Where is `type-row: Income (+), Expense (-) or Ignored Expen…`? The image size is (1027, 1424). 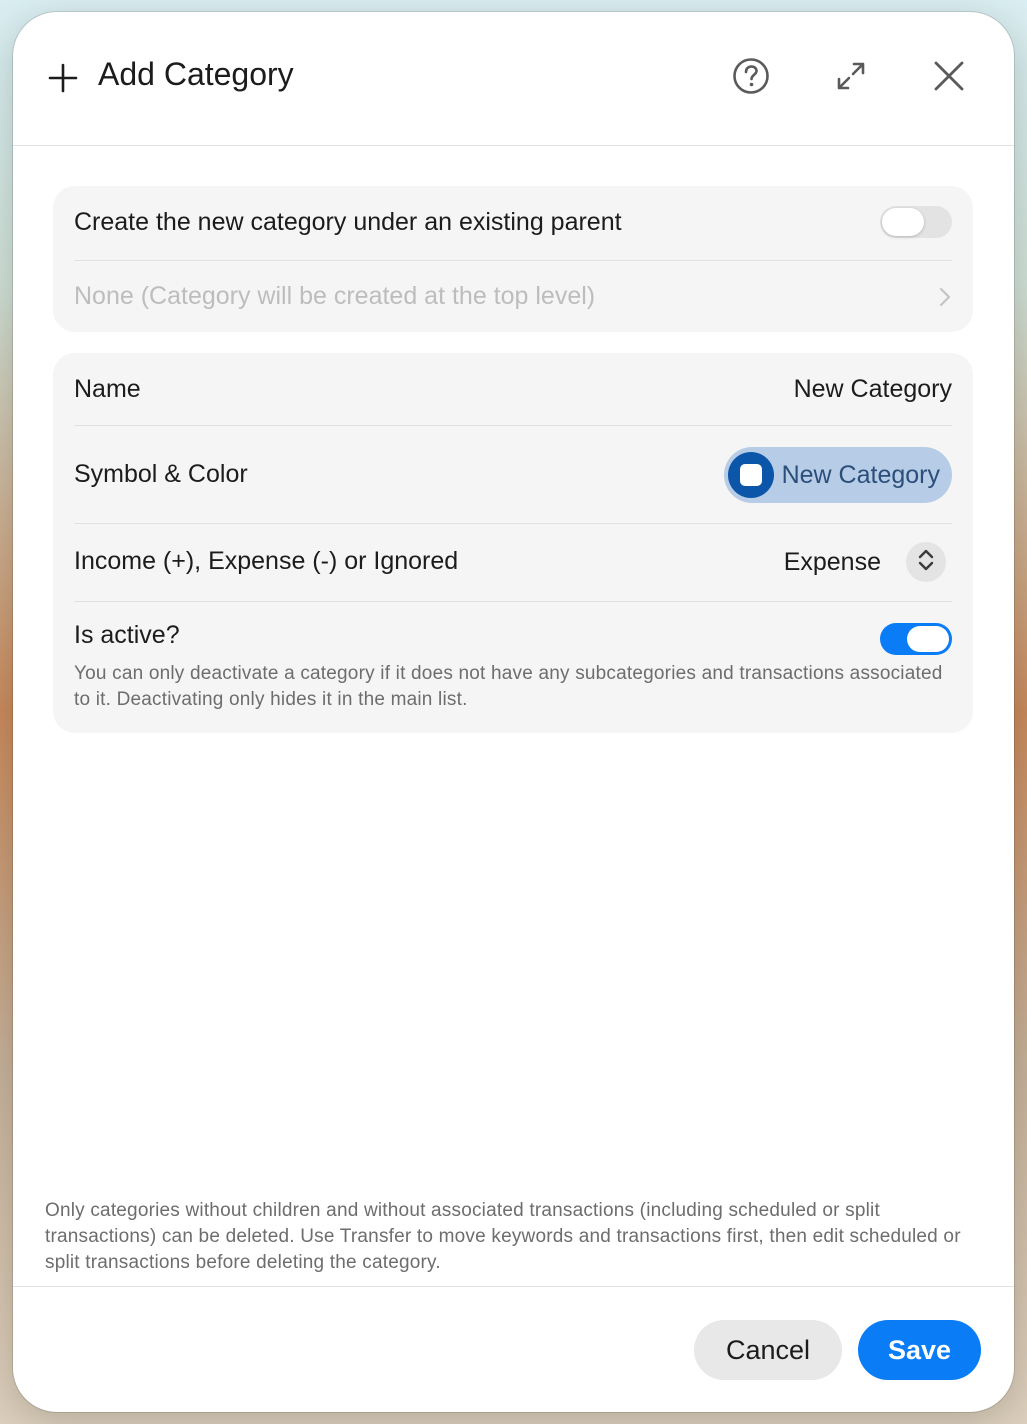
type-row: Income (+), Expense (-) or Ignored Expen… is located at coordinates (513, 562).